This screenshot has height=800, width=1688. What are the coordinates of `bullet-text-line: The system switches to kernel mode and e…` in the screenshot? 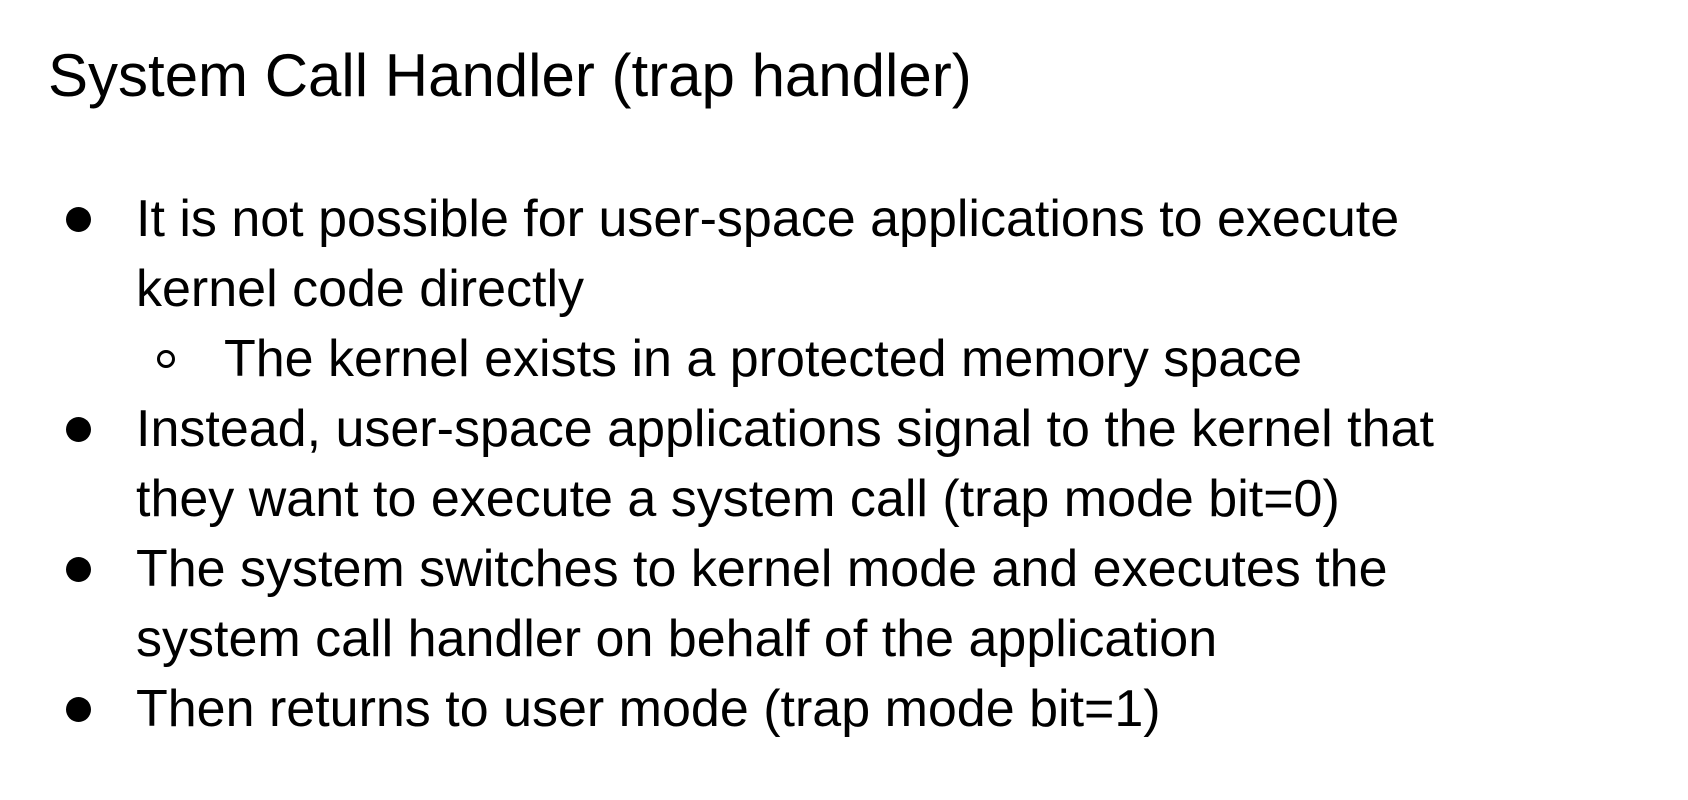 It's located at (762, 569).